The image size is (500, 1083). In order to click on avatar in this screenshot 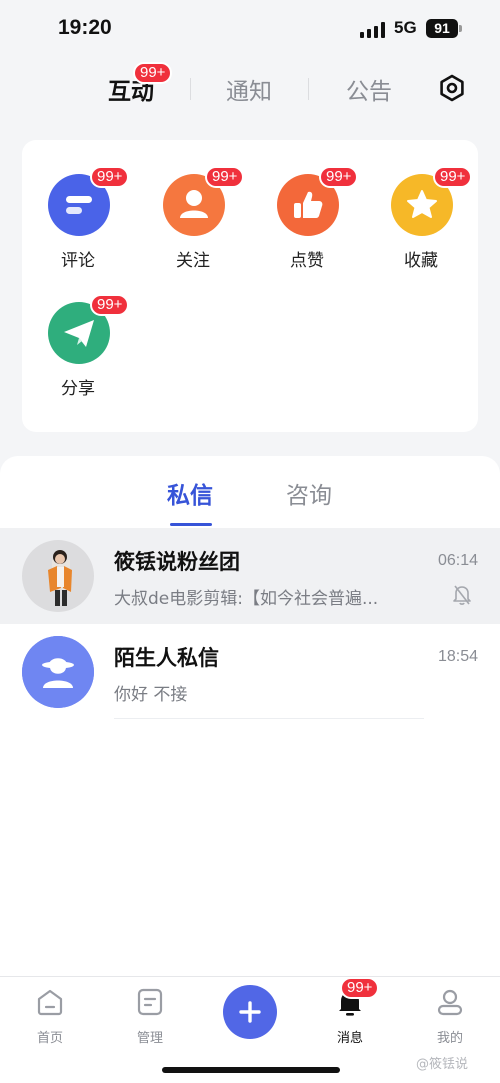, I will do `click(58, 576)`.